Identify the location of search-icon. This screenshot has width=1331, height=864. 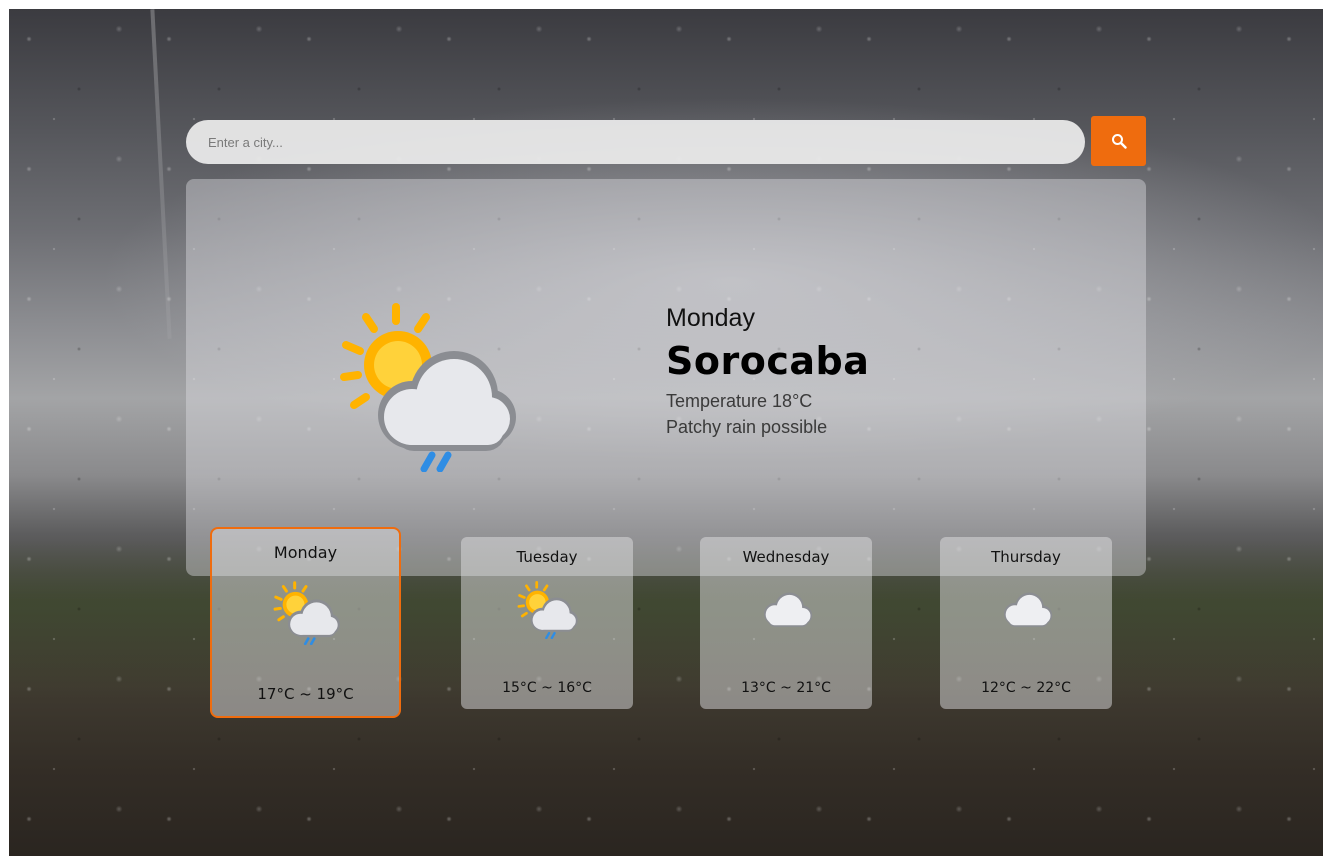
(1119, 141).